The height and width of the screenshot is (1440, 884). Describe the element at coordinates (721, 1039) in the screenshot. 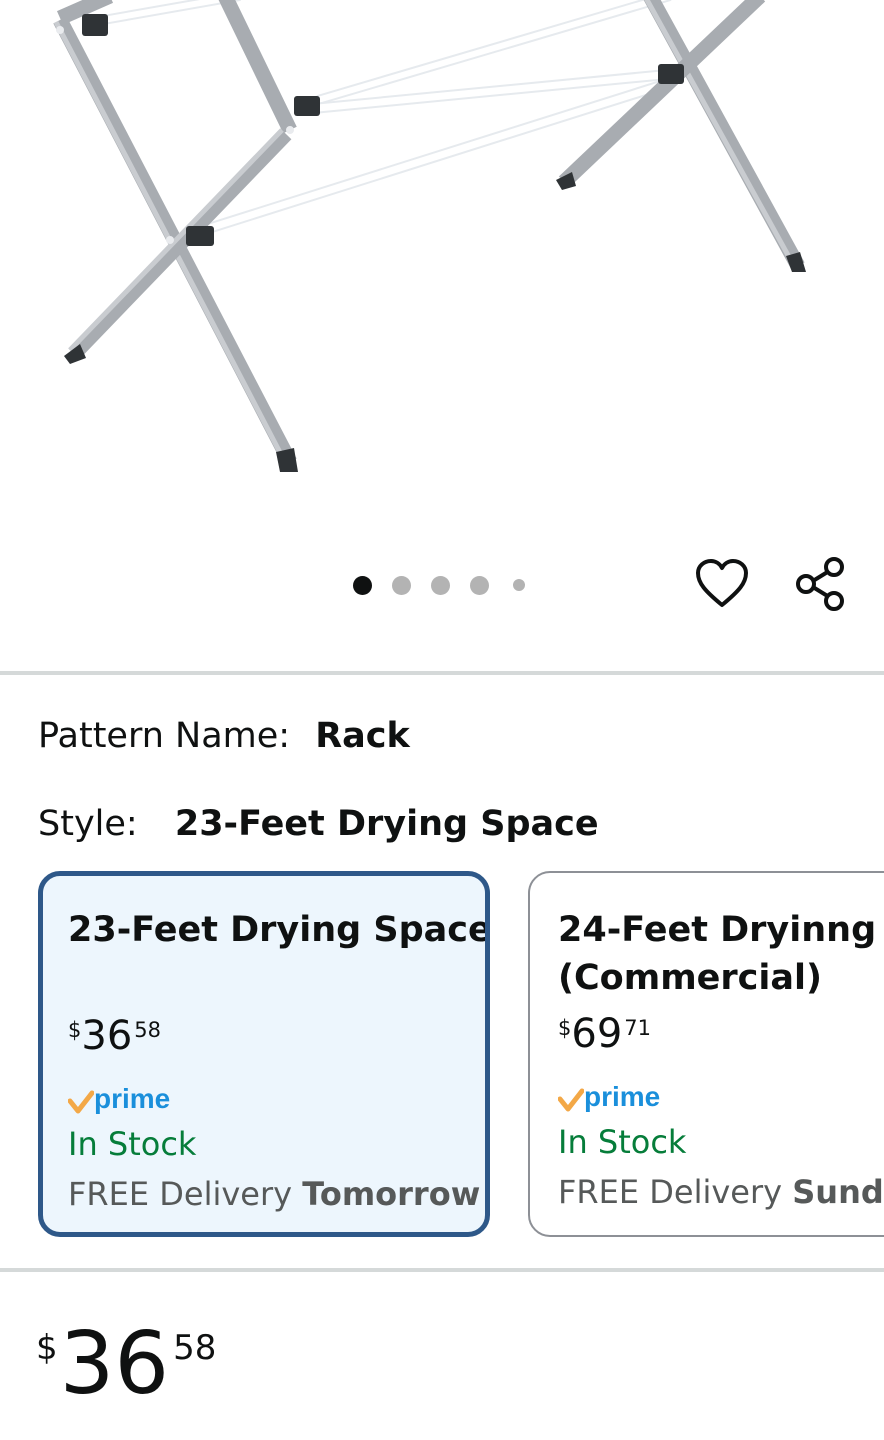

I see `style-option-price: $ 69 71` at that location.